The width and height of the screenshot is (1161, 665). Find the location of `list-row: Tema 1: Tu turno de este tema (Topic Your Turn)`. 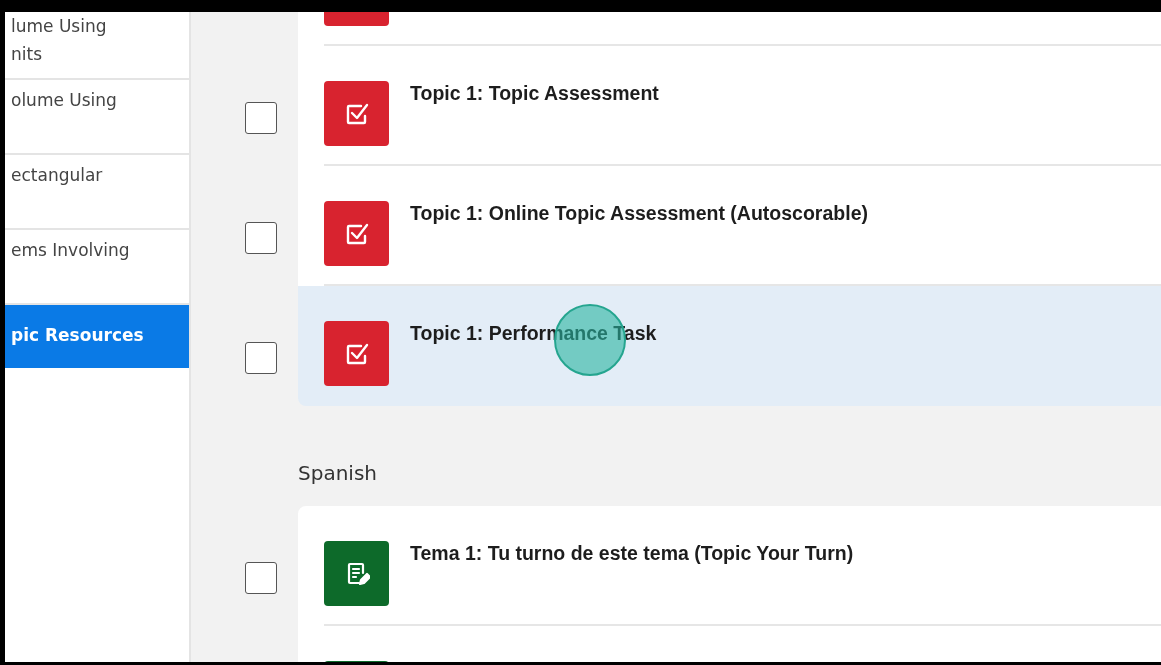

list-row: Tema 1: Tu turno de este tema (Topic Your Turn) is located at coordinates (729, 566).